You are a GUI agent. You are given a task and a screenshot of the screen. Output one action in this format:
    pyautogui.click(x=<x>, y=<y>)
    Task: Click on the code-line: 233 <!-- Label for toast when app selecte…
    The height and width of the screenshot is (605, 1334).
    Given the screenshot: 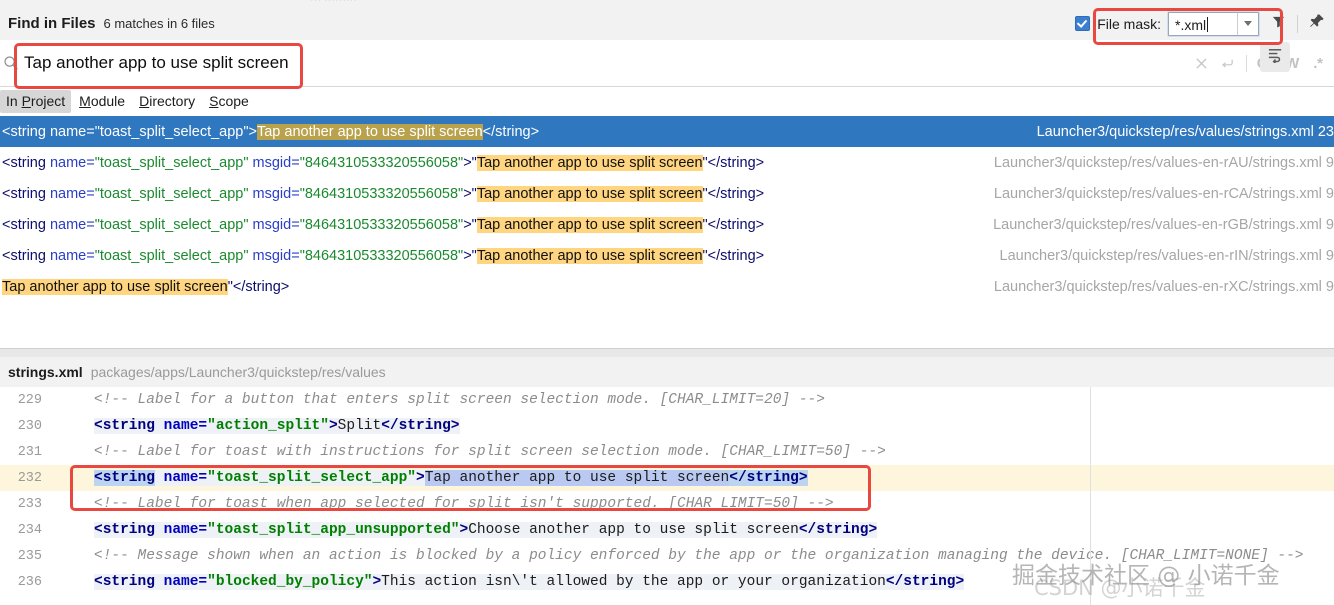 What is the action you would take?
    pyautogui.click(x=667, y=504)
    